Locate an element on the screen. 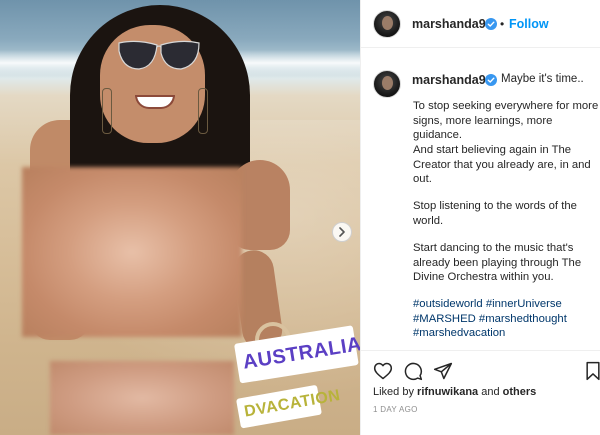 The width and height of the screenshot is (600, 435). caption-username: marshanda99 is located at coordinates (452, 80).